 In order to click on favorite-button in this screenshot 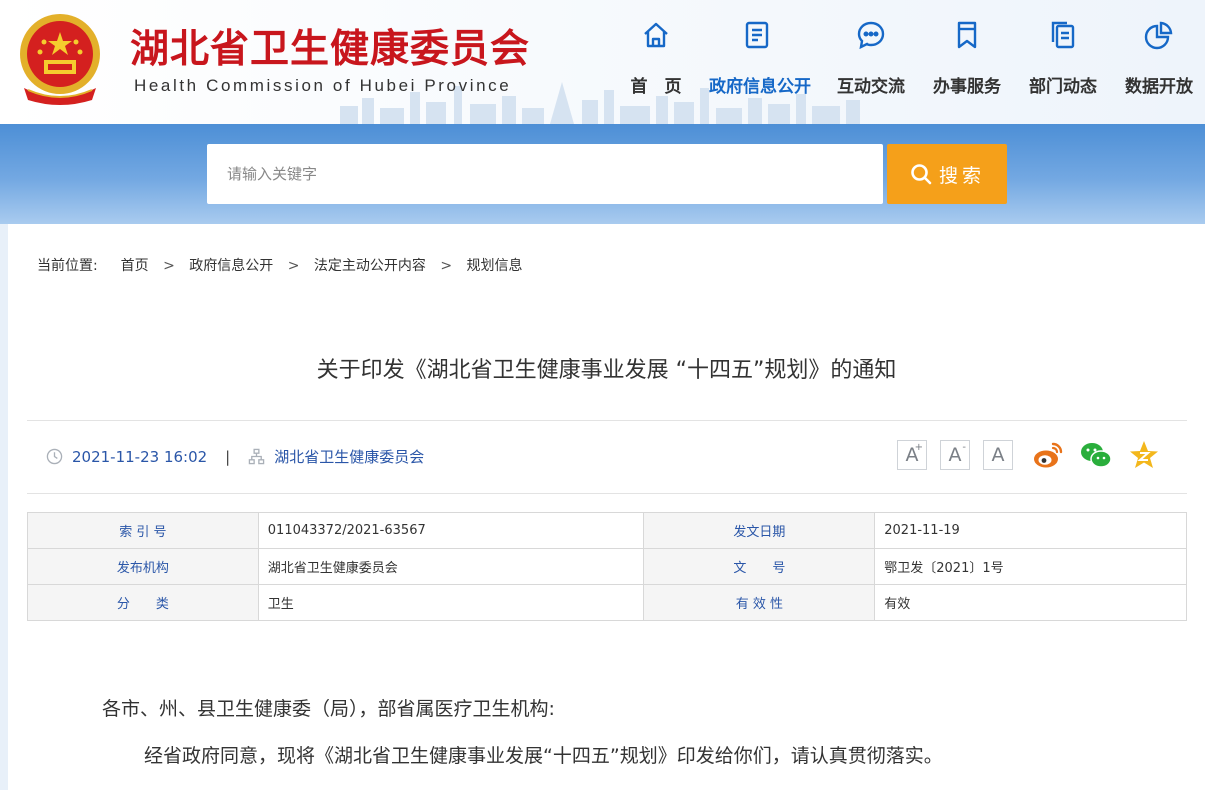, I will do `click(1144, 455)`.